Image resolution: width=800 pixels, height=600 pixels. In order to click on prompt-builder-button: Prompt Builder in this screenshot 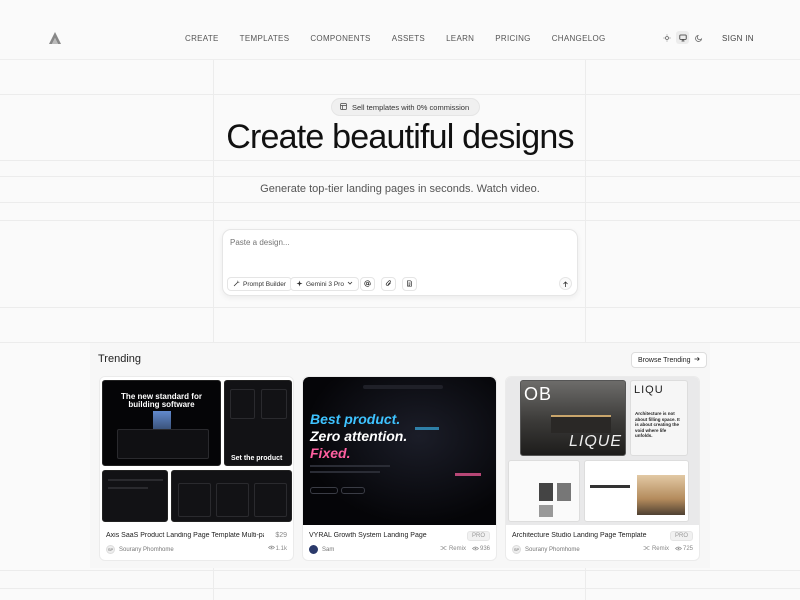, I will do `click(259, 284)`.